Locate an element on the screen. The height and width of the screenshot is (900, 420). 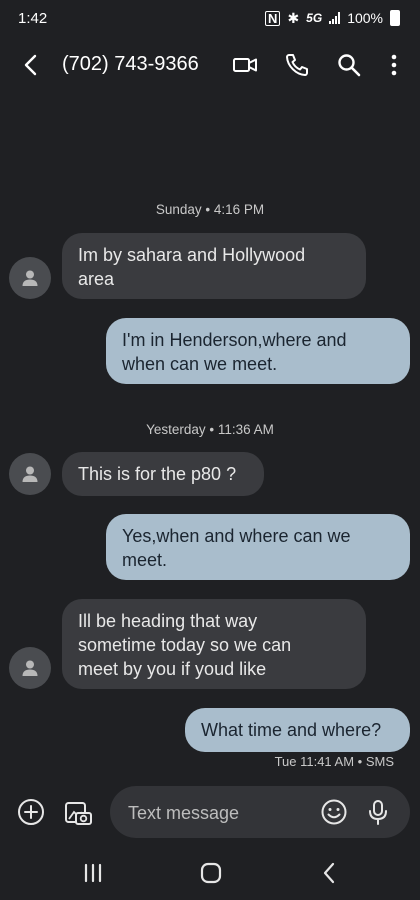
back-icon is located at coordinates (31, 67).